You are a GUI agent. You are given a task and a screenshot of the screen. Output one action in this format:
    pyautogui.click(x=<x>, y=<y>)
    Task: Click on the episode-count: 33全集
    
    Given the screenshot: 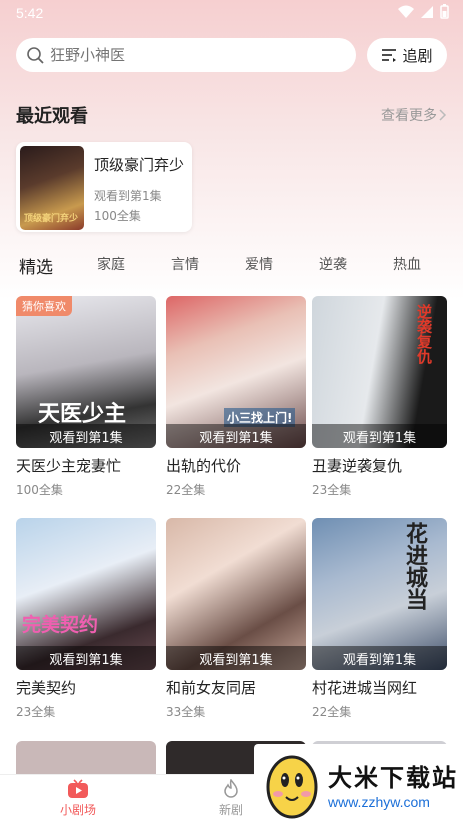 What is the action you would take?
    pyautogui.click(x=186, y=712)
    